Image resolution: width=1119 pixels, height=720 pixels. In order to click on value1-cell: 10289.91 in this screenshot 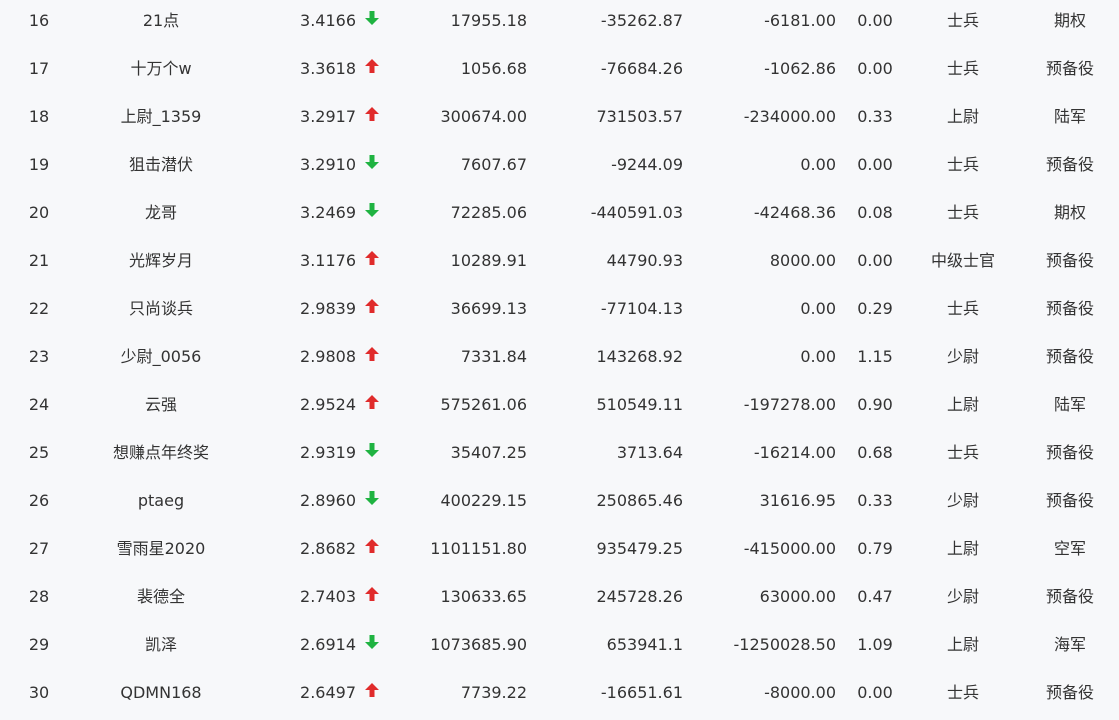, I will do `click(488, 260)`.